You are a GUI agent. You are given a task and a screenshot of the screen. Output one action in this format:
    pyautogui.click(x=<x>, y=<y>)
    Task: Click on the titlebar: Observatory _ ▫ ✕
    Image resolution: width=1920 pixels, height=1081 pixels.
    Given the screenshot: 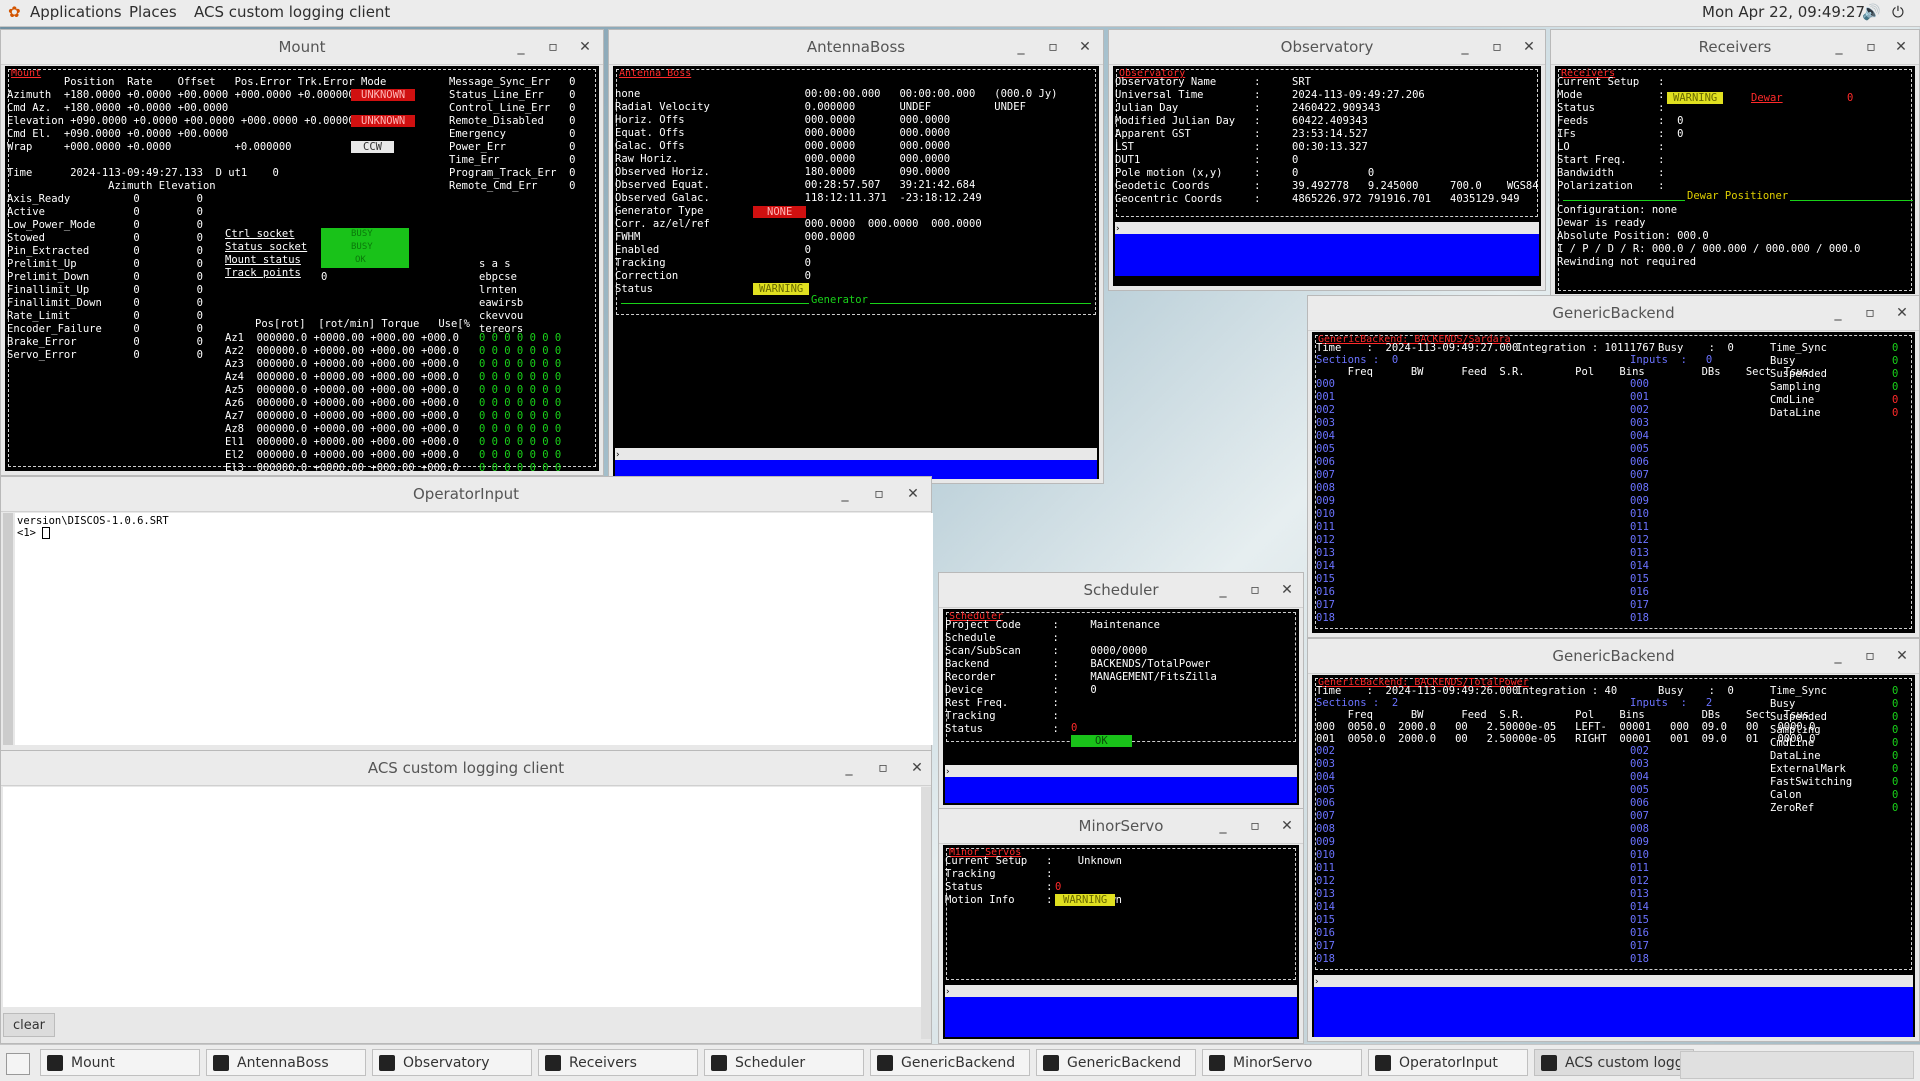 What is the action you would take?
    pyautogui.click(x=1327, y=47)
    